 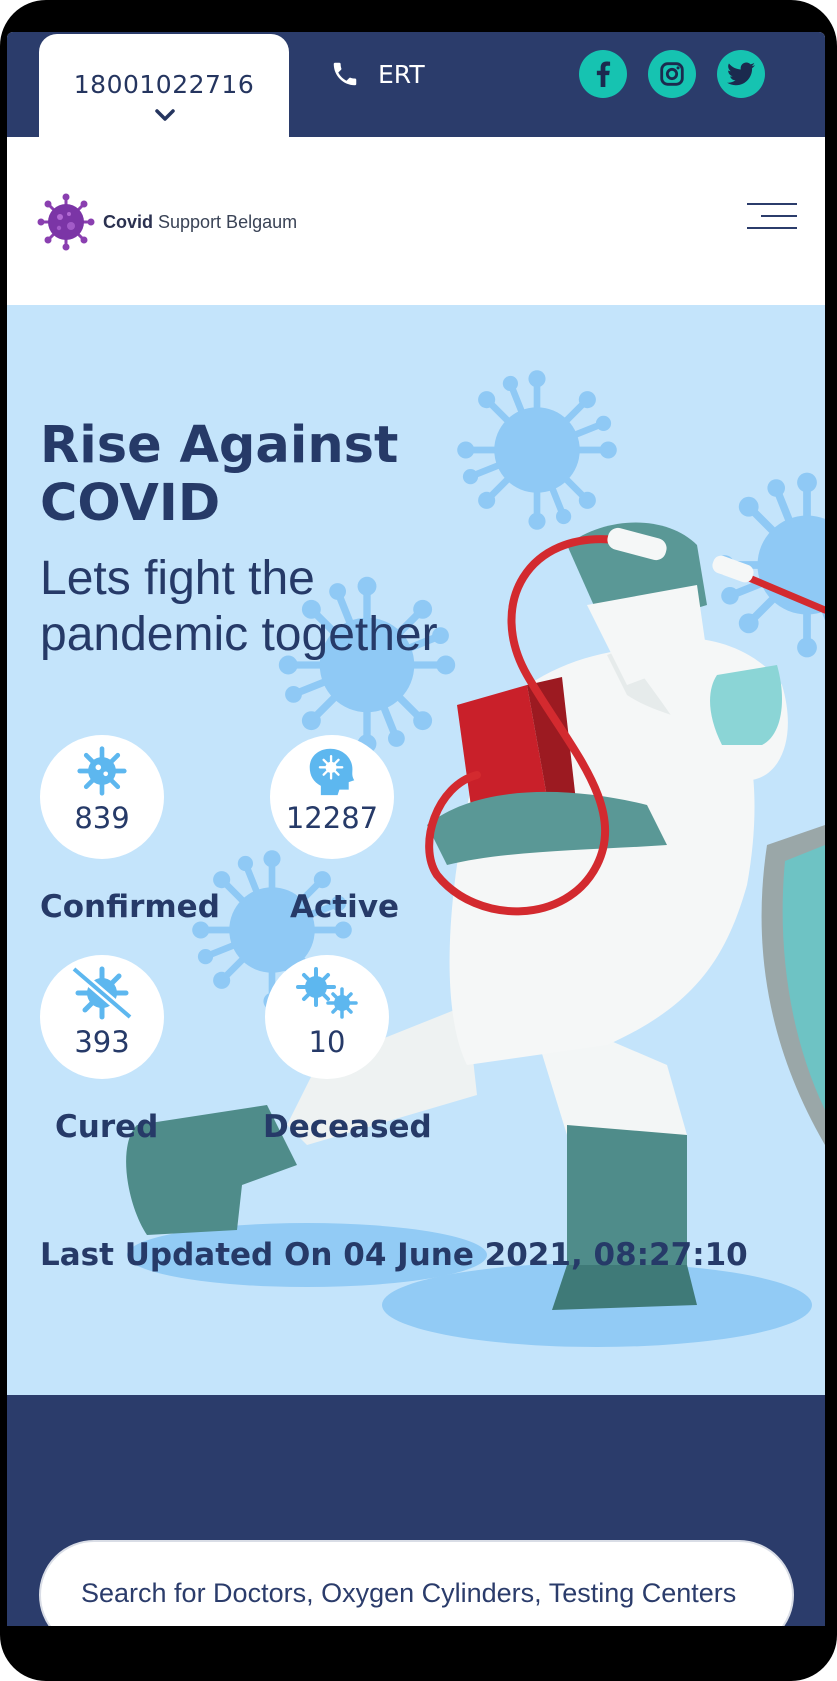 I want to click on helpline-dropdown: 18001022716, so click(x=164, y=85).